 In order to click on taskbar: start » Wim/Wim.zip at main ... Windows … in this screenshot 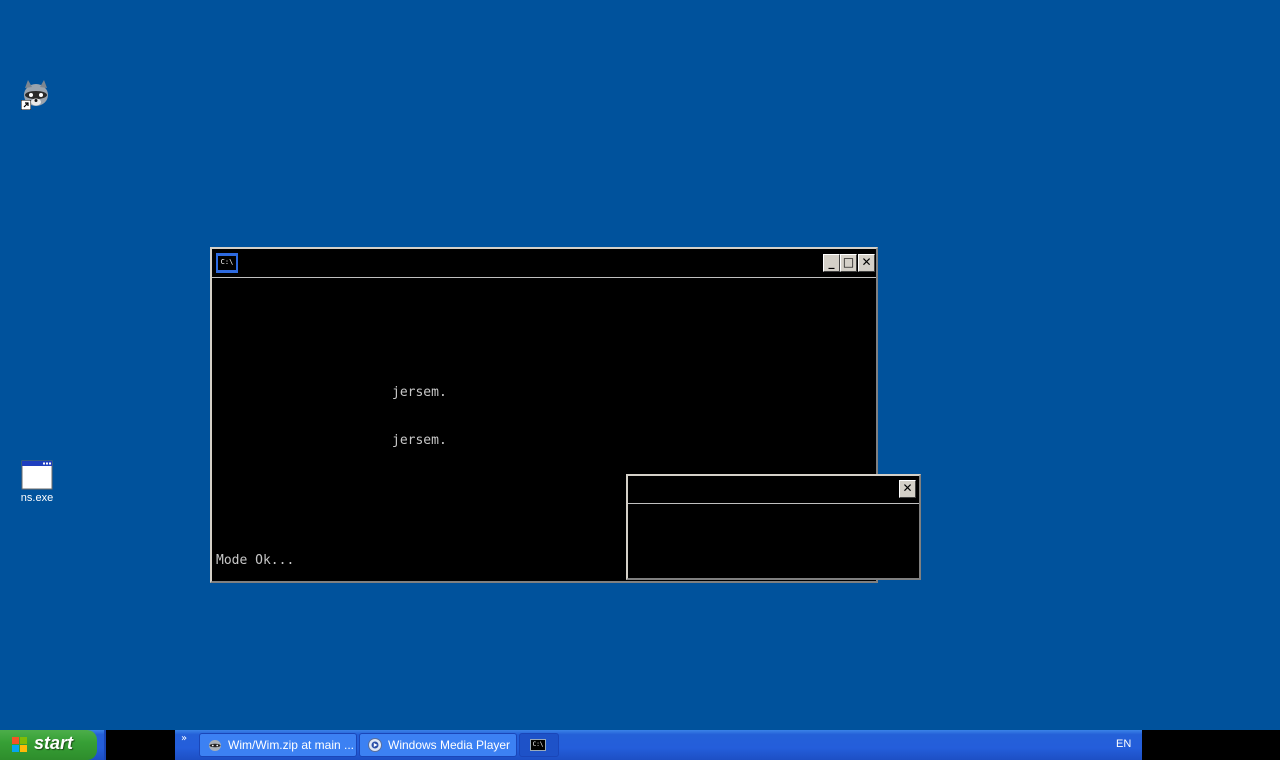, I will do `click(640, 745)`.